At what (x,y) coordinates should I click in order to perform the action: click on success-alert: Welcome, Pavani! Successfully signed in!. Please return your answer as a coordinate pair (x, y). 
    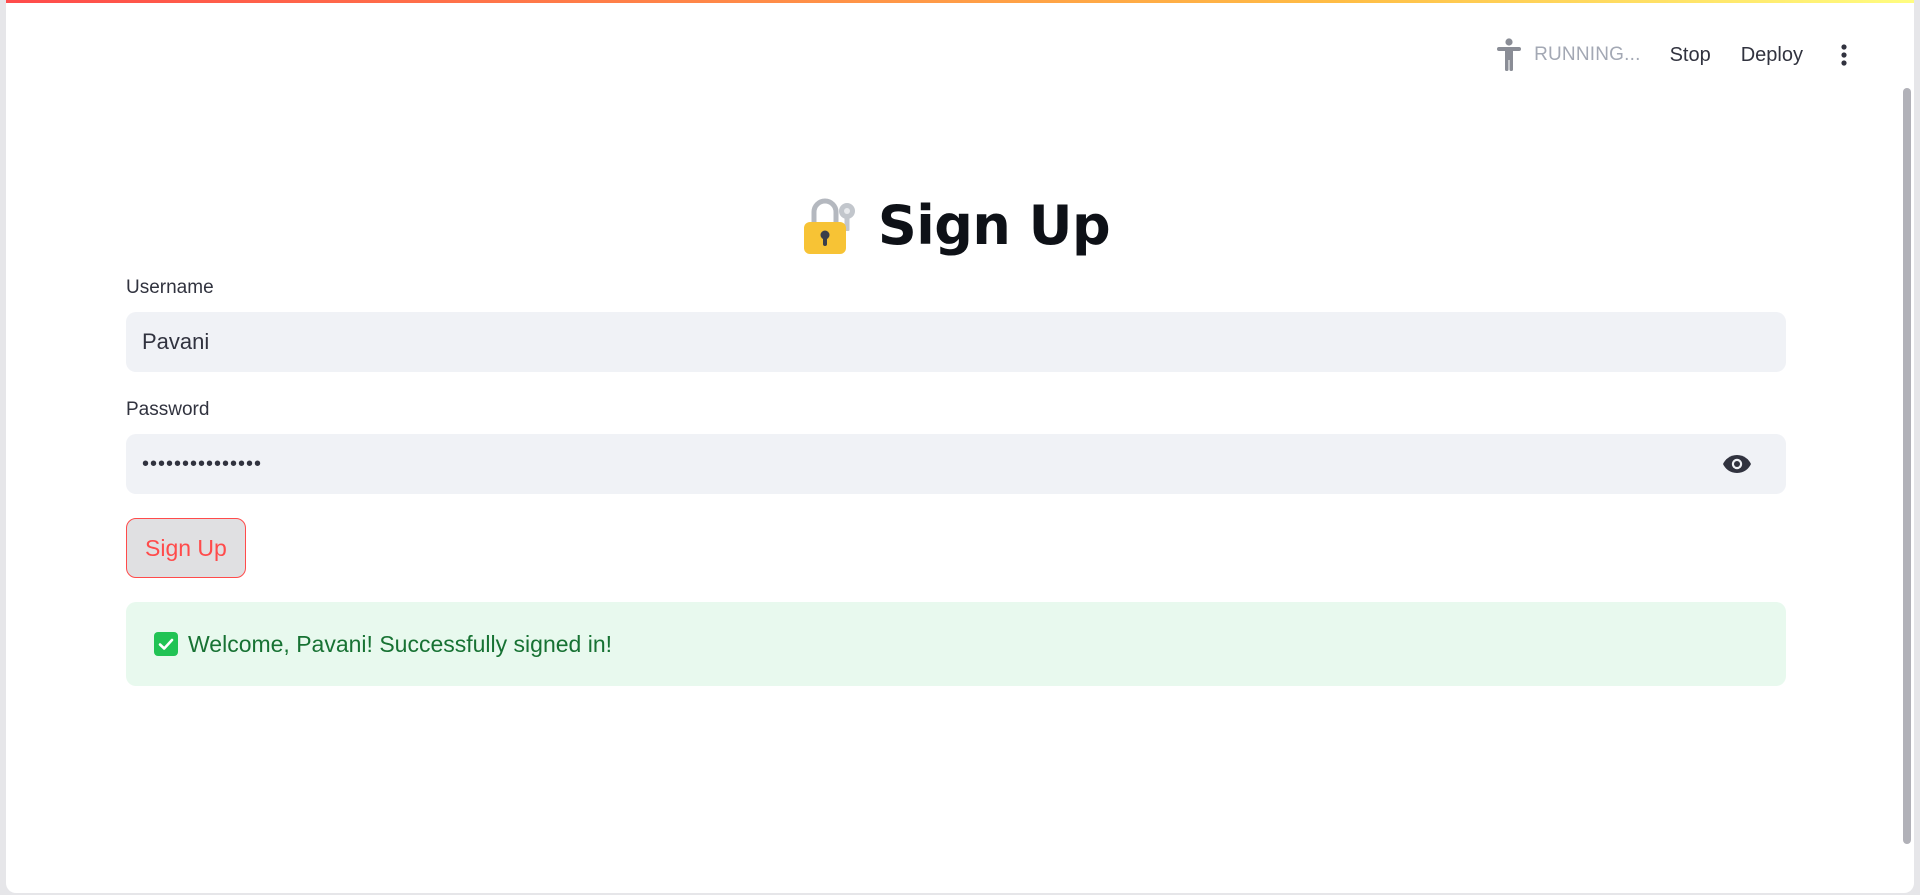
    Looking at the image, I should click on (956, 644).